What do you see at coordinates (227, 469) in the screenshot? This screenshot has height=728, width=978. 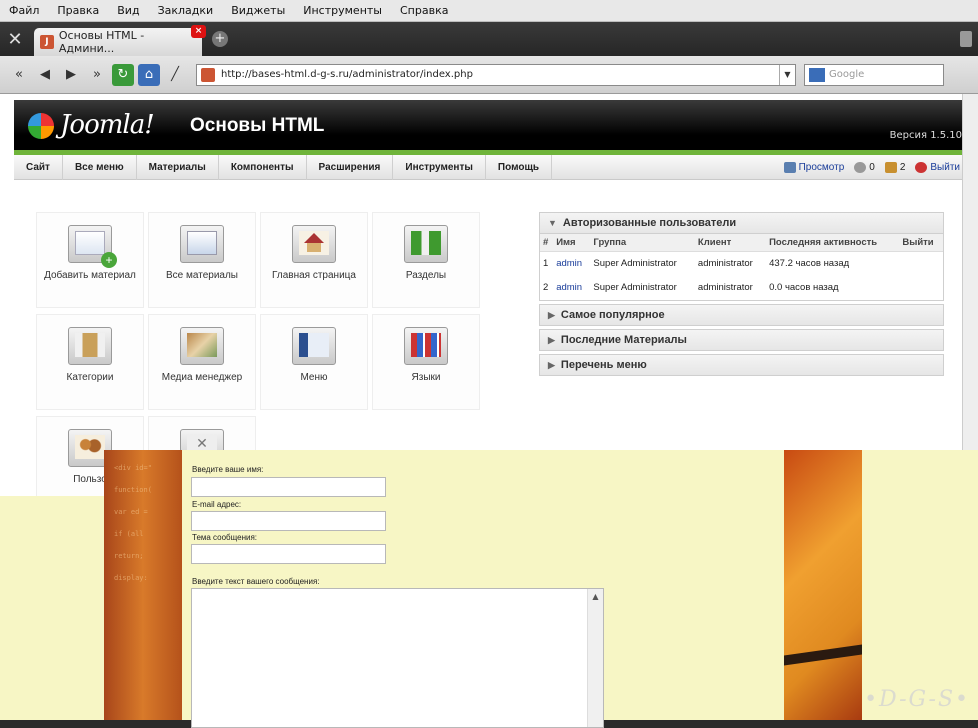 I see `name-label: Введите ваше имя:` at bounding box center [227, 469].